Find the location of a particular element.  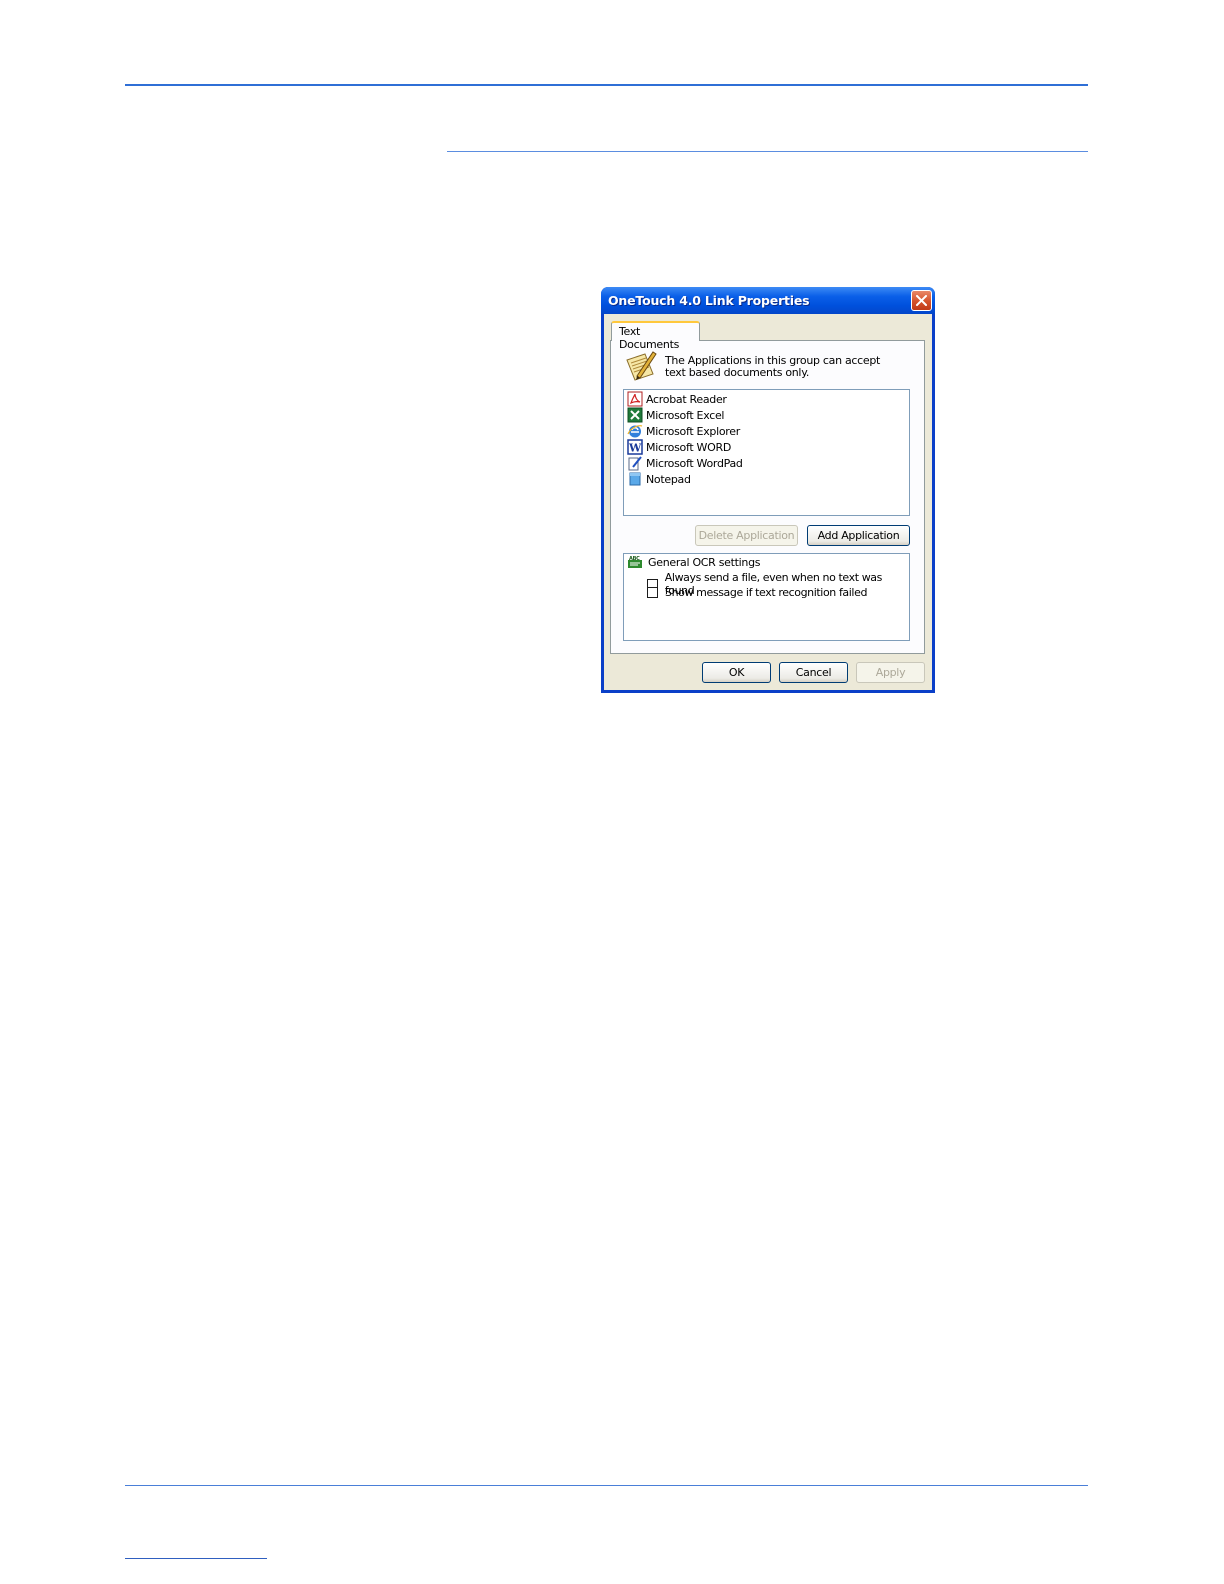

word-icon: W is located at coordinates (635, 447).